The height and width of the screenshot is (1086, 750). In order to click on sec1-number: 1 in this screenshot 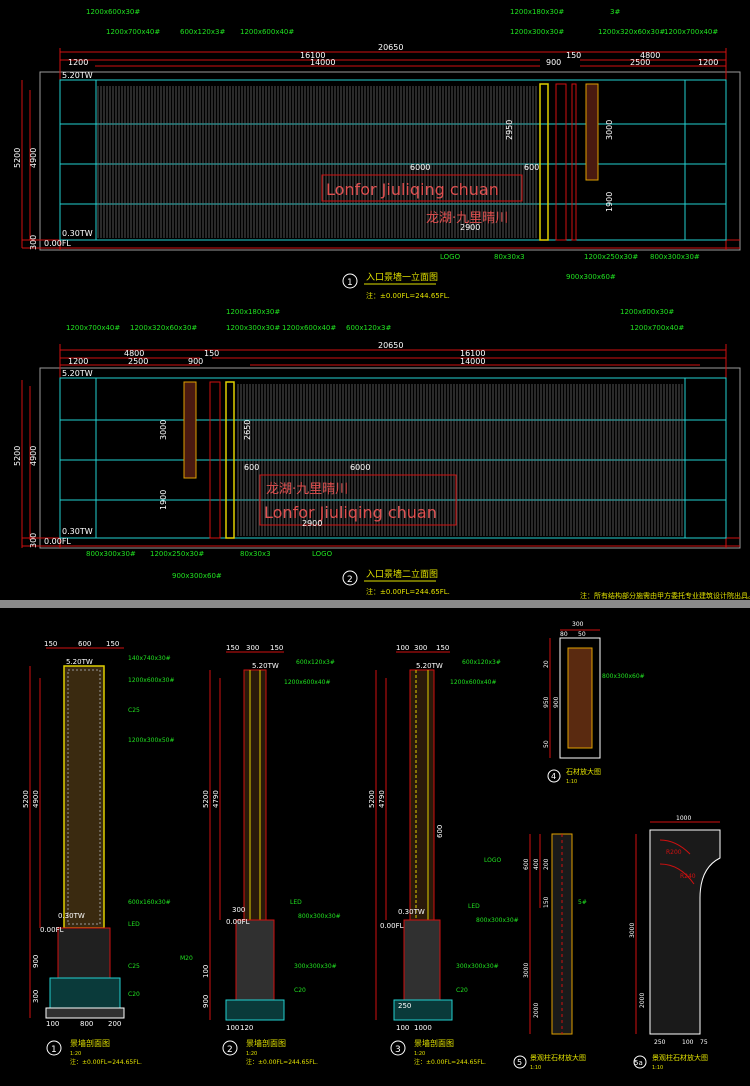, I will do `click(54, 1050)`.